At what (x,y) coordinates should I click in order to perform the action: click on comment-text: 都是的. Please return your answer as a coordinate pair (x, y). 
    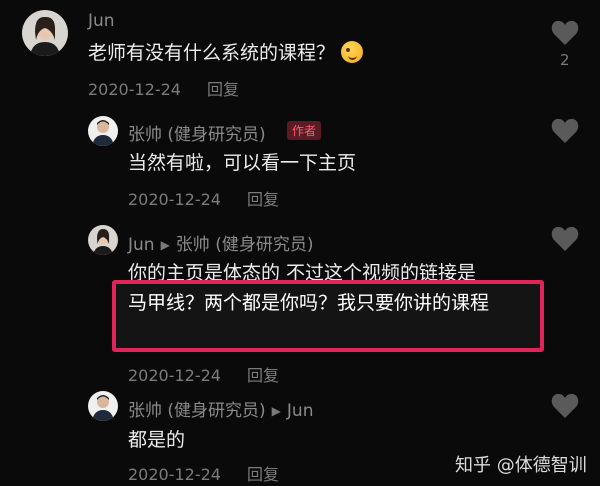
    Looking at the image, I should click on (157, 440).